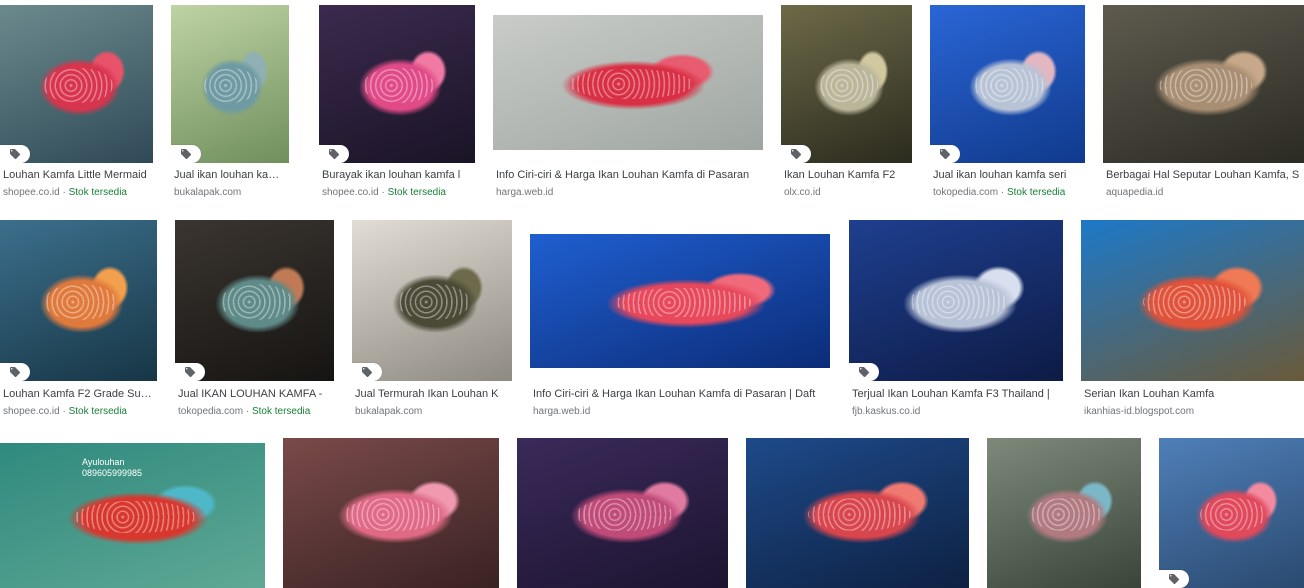 This screenshot has height=588, width=1304. I want to click on result-source: olx.co.id, so click(846, 192).